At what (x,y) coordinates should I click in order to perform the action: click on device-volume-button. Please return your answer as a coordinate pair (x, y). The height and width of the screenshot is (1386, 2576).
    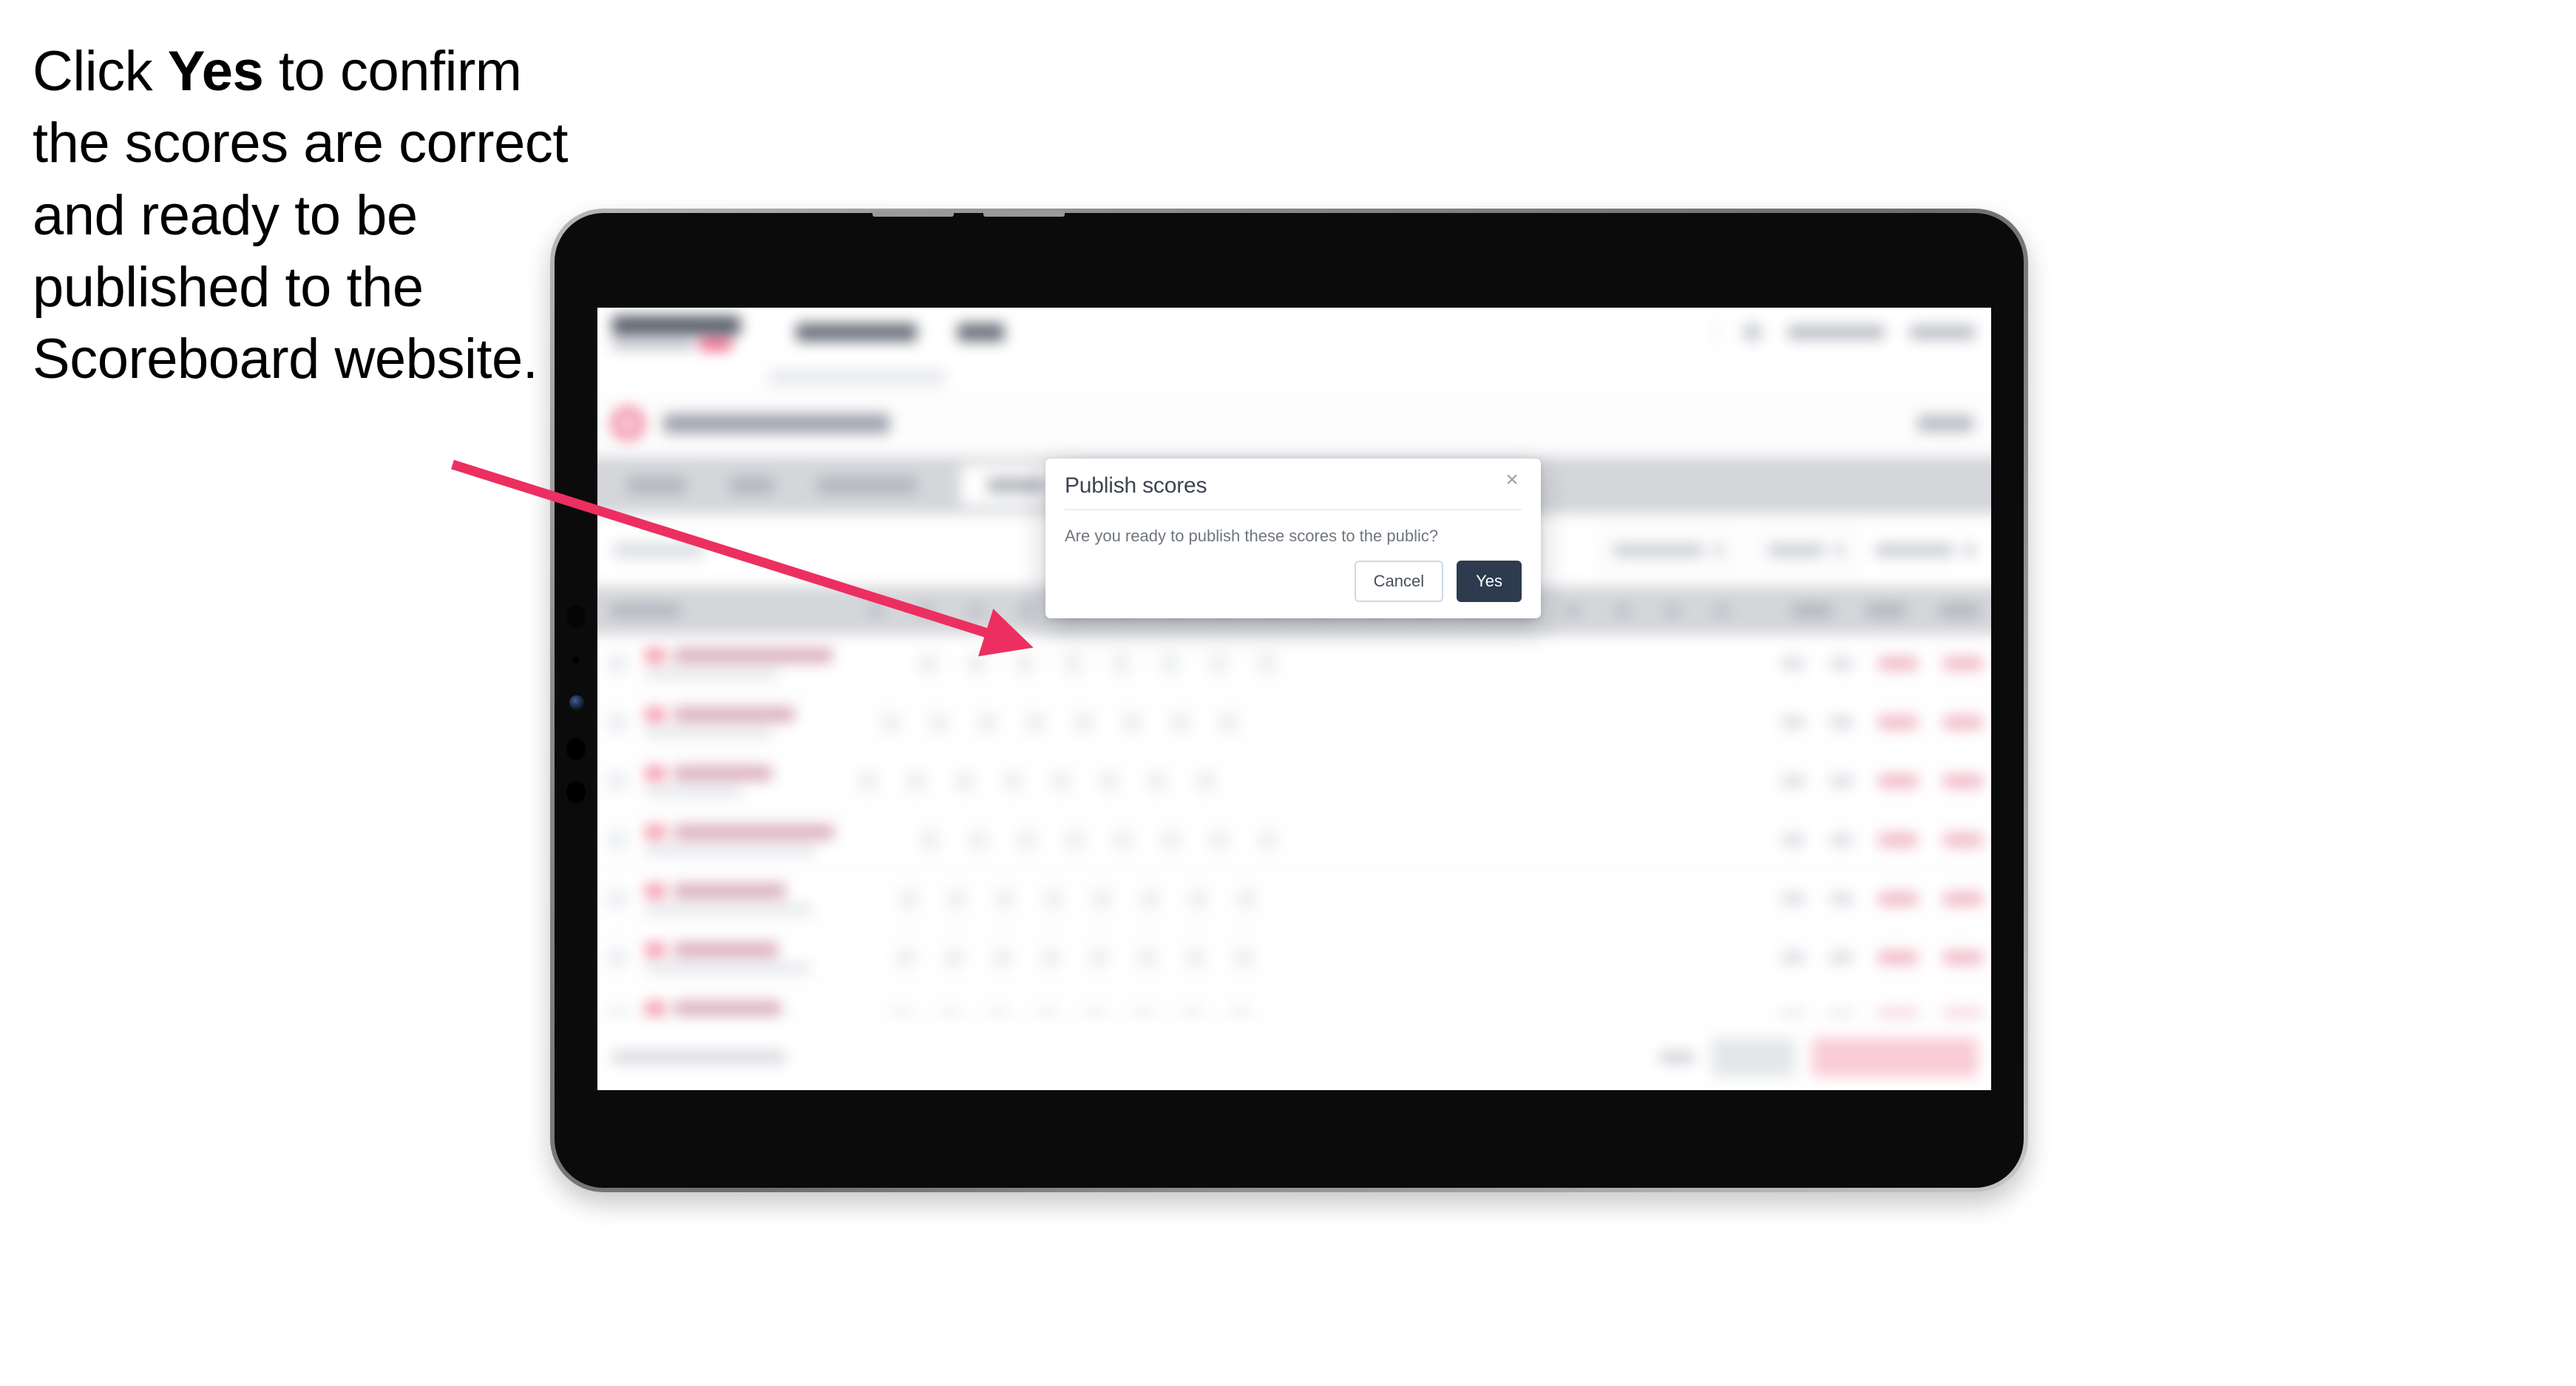
    Looking at the image, I should click on (913, 214).